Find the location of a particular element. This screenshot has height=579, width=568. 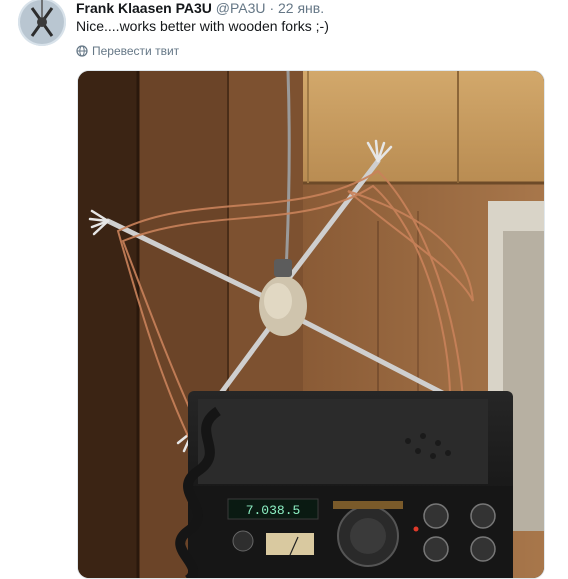

author-name: Frank Klaasen PA3U is located at coordinates (144, 8).